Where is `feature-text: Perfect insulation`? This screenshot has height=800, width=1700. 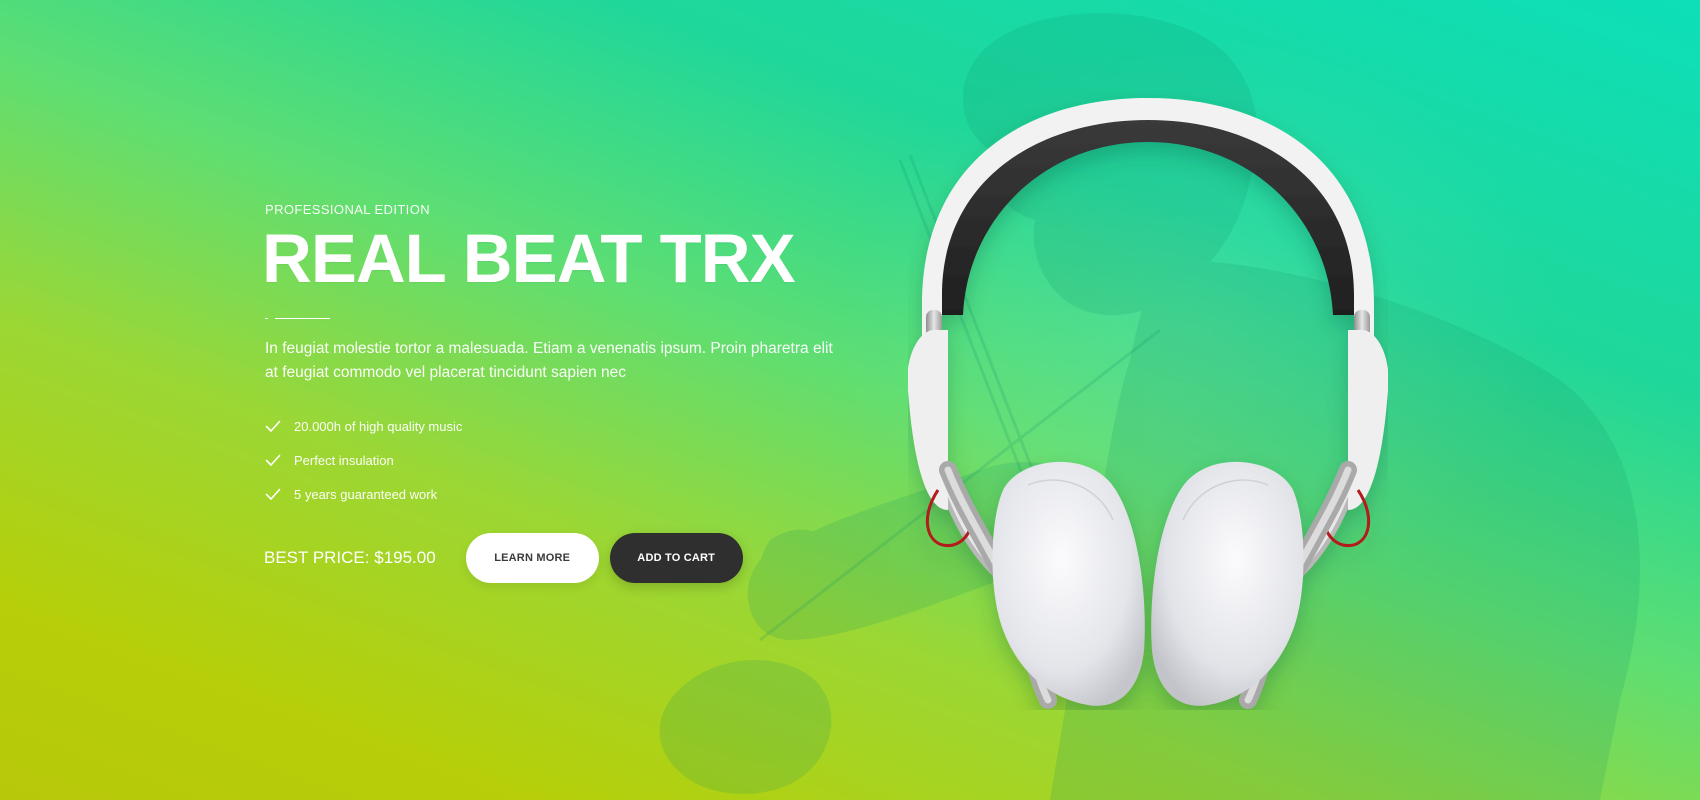
feature-text: Perfect insulation is located at coordinates (344, 460).